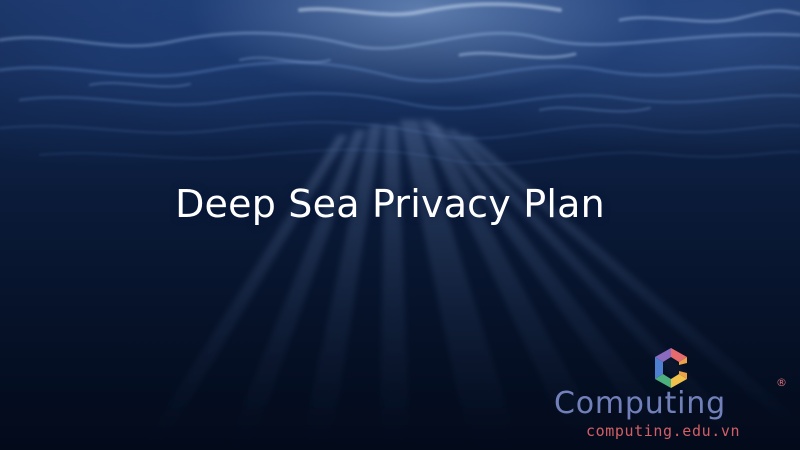  What do you see at coordinates (640, 403) in the screenshot?
I see `watermark-brand: Computing` at bounding box center [640, 403].